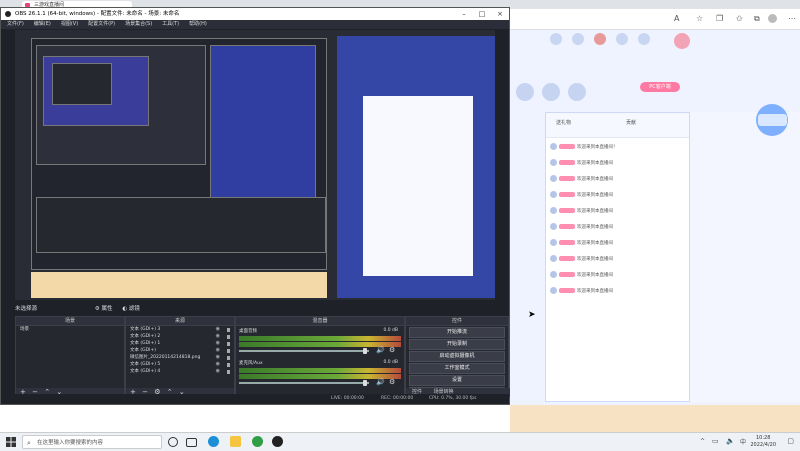  Describe the element at coordinates (69, 24) in the screenshot. I see `obs-menu-item: 视图(V)` at that location.